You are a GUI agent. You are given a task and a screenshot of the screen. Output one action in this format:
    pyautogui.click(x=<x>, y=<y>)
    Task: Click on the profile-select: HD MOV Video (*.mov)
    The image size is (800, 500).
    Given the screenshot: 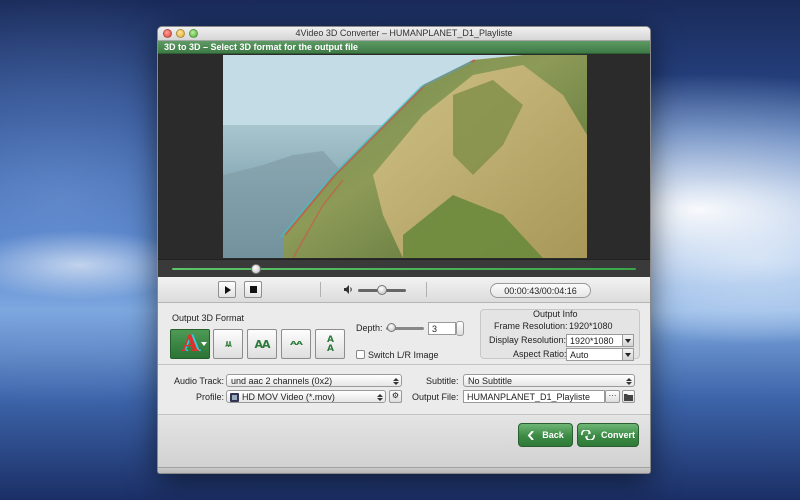 What is the action you would take?
    pyautogui.click(x=306, y=396)
    